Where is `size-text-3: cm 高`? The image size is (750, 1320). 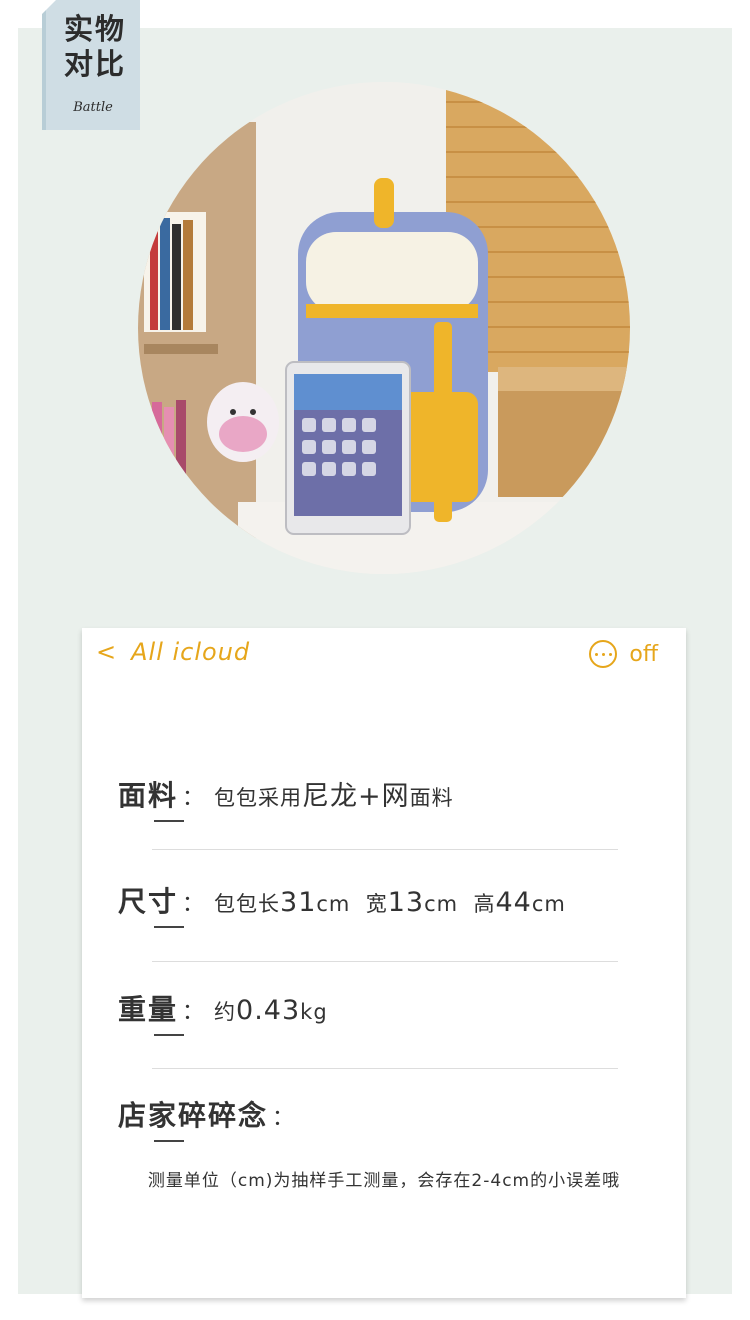 size-text-3: cm 高 is located at coordinates (460, 904).